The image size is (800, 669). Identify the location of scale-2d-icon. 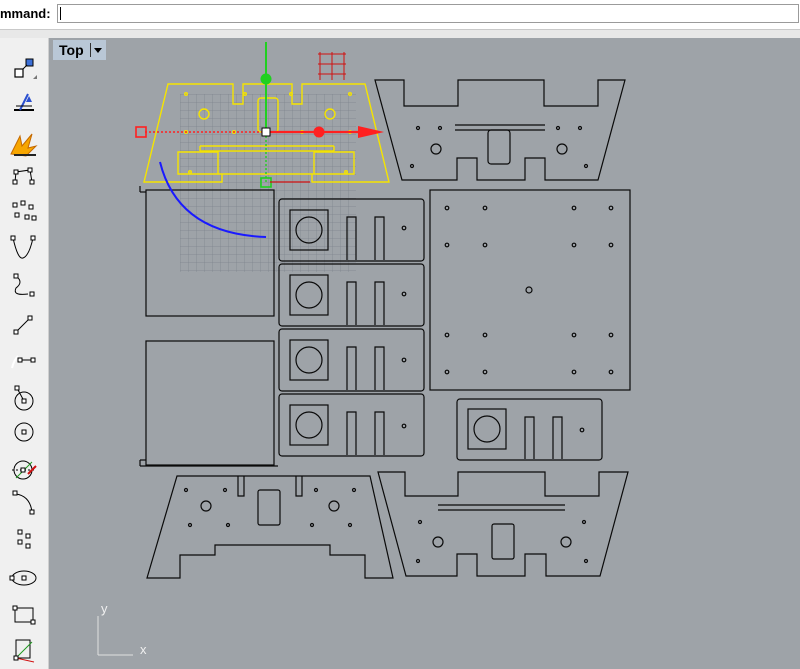
(23, 70).